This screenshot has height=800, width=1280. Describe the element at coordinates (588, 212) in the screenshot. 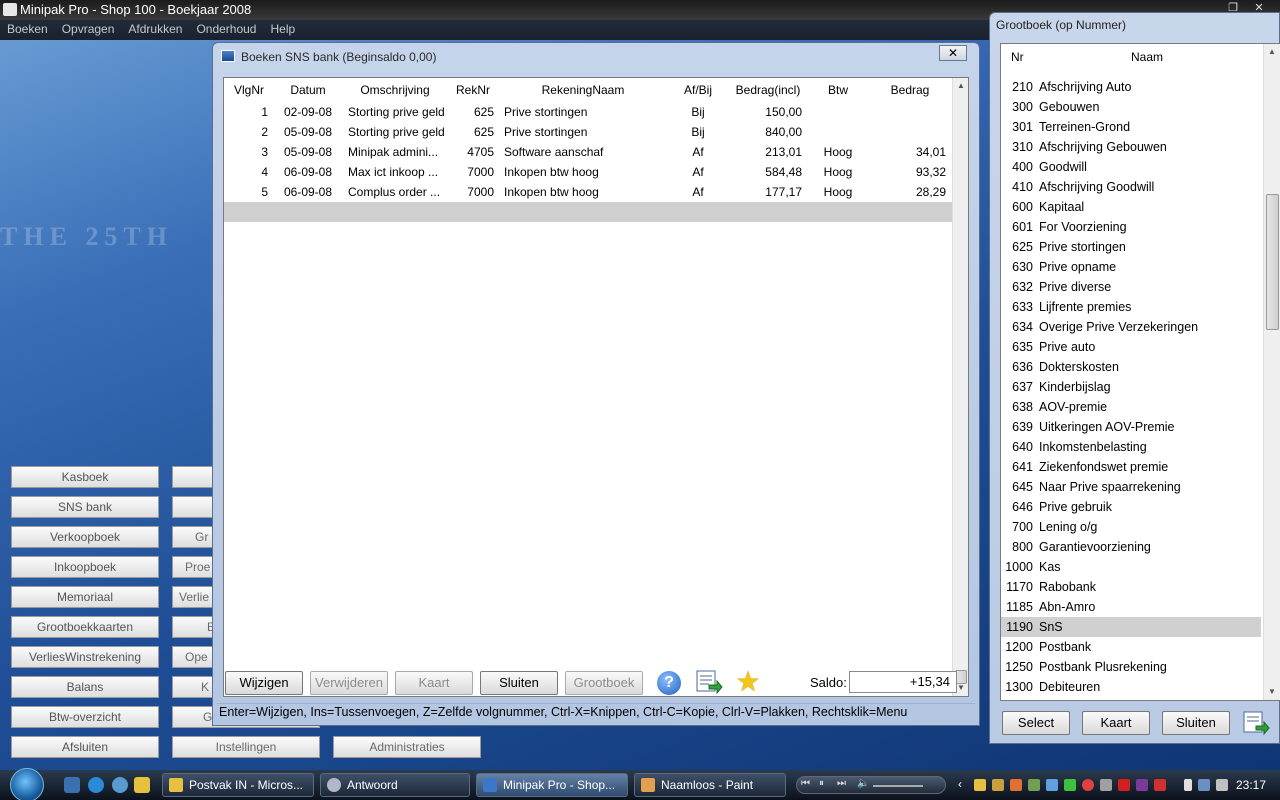

I see `new-entry-row` at that location.